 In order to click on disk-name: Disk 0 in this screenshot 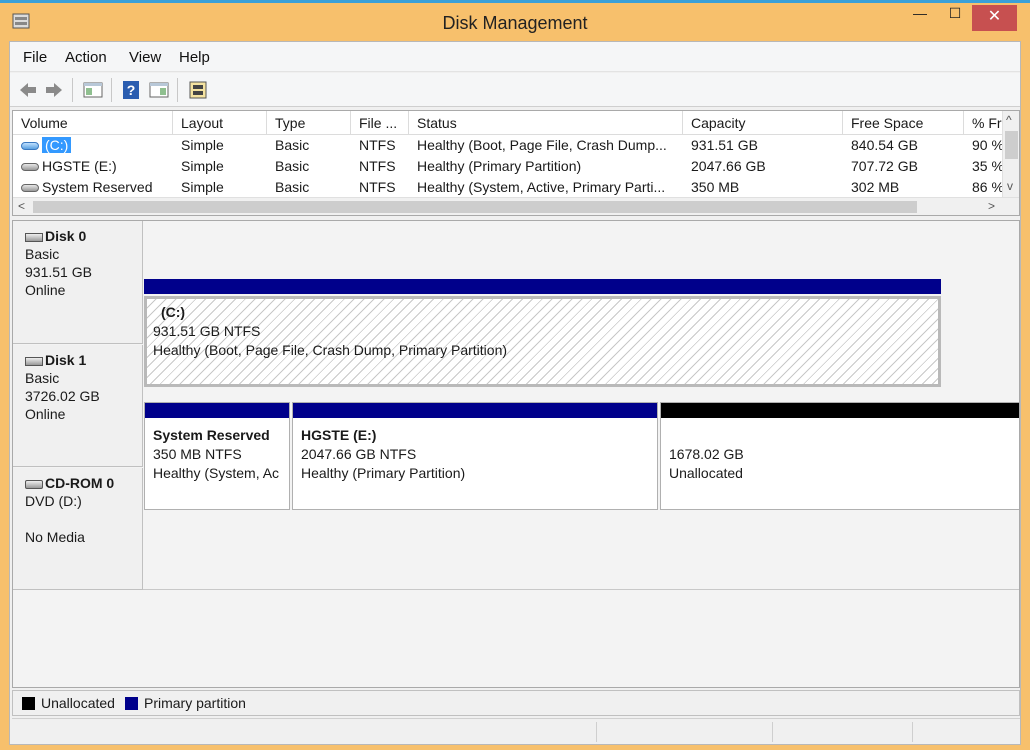, I will do `click(66, 236)`.